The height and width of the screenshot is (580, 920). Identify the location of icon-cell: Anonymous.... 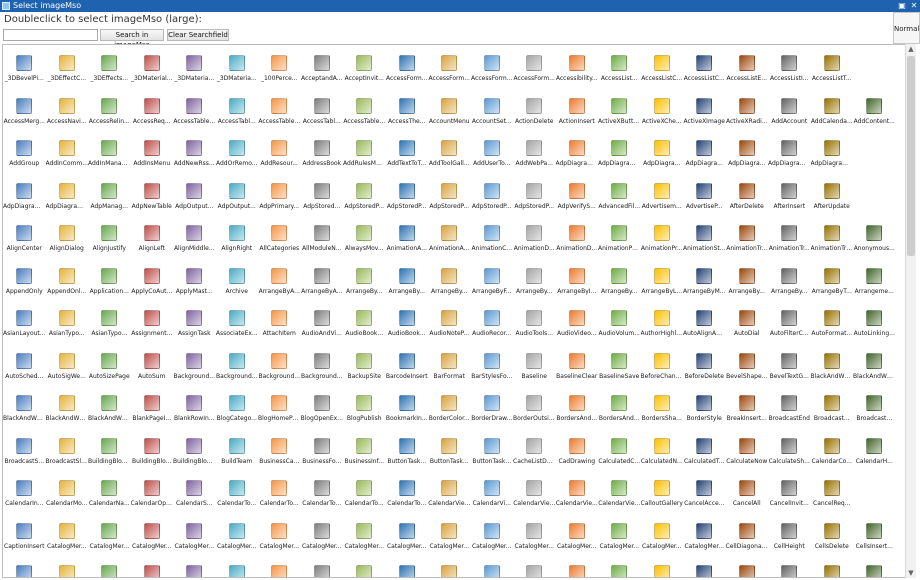
(874, 242).